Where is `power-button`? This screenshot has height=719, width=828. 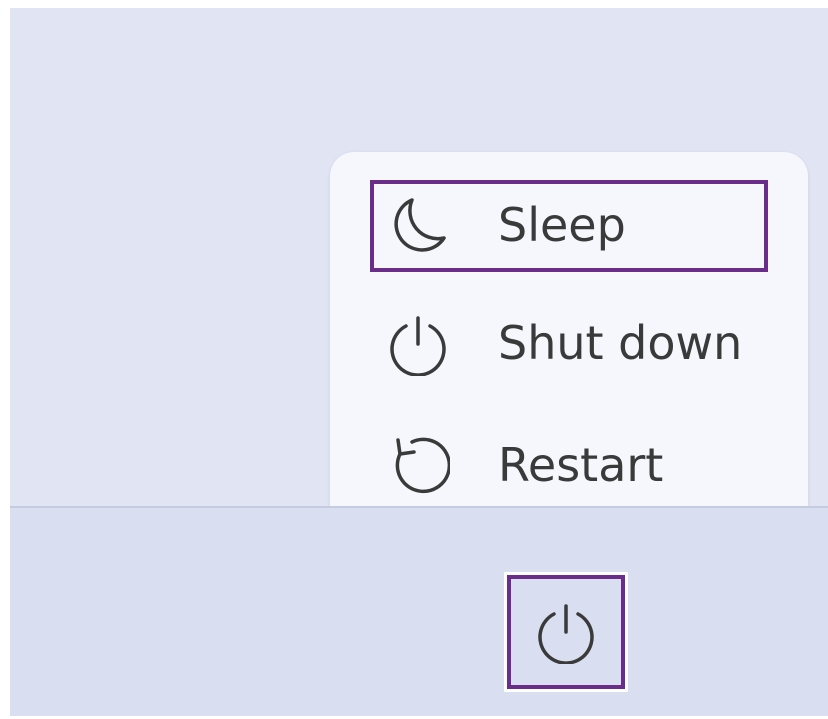 power-button is located at coordinates (566, 632).